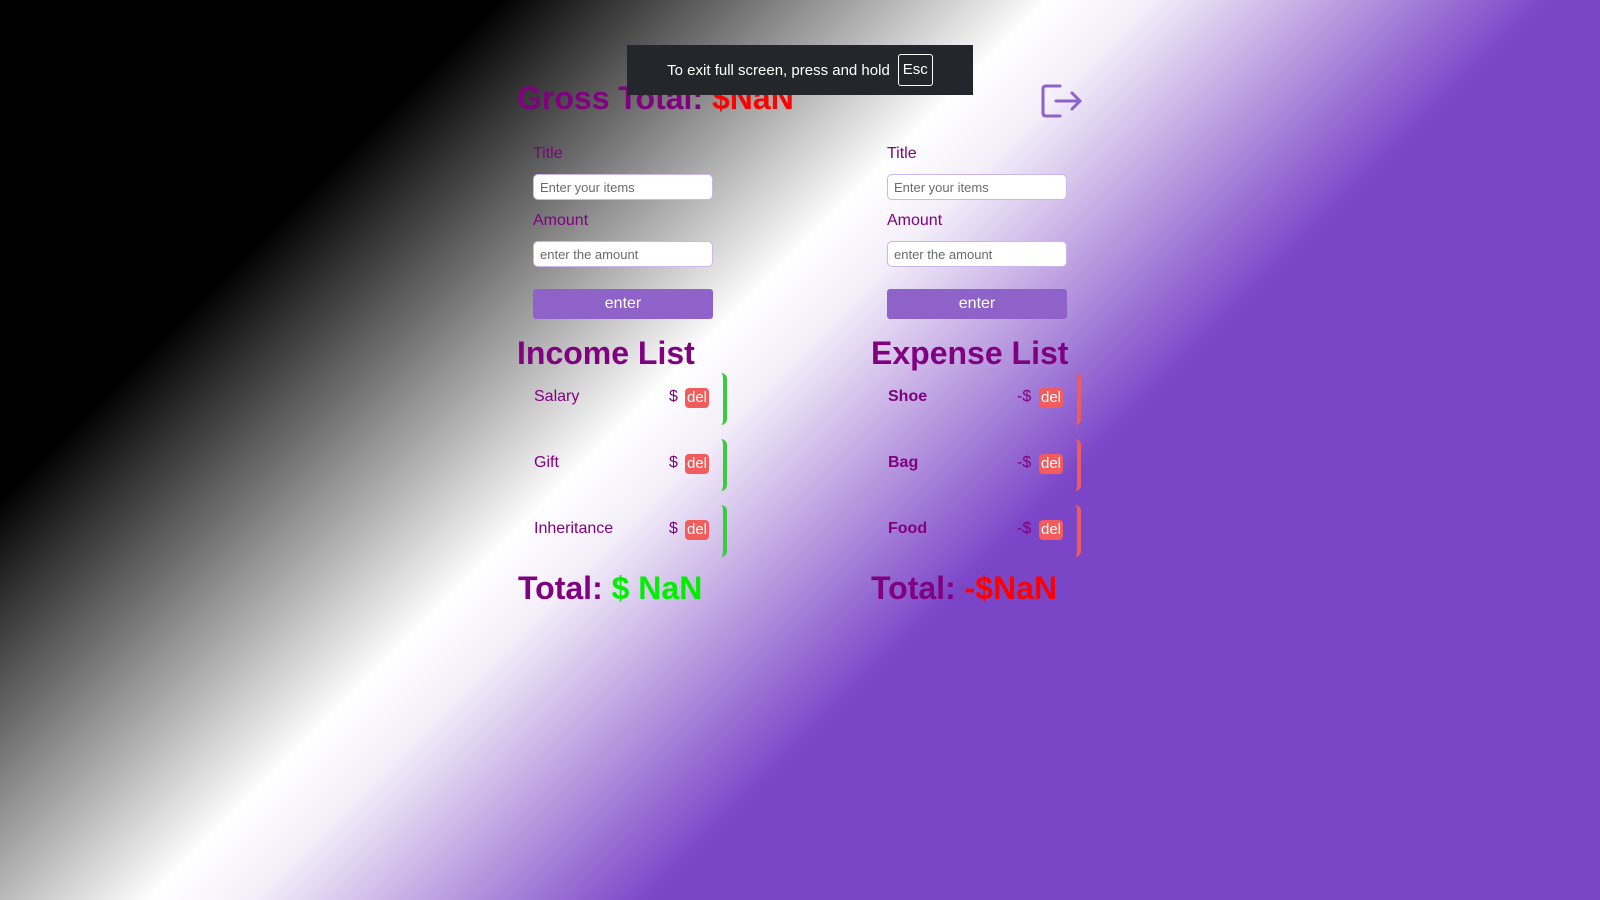  I want to click on income-item-name: Salary, so click(557, 396).